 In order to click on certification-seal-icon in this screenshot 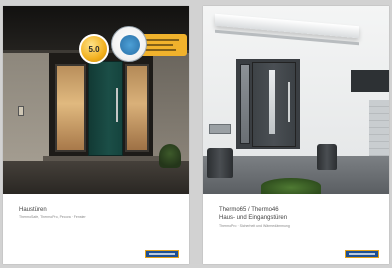, I will do `click(129, 44)`.